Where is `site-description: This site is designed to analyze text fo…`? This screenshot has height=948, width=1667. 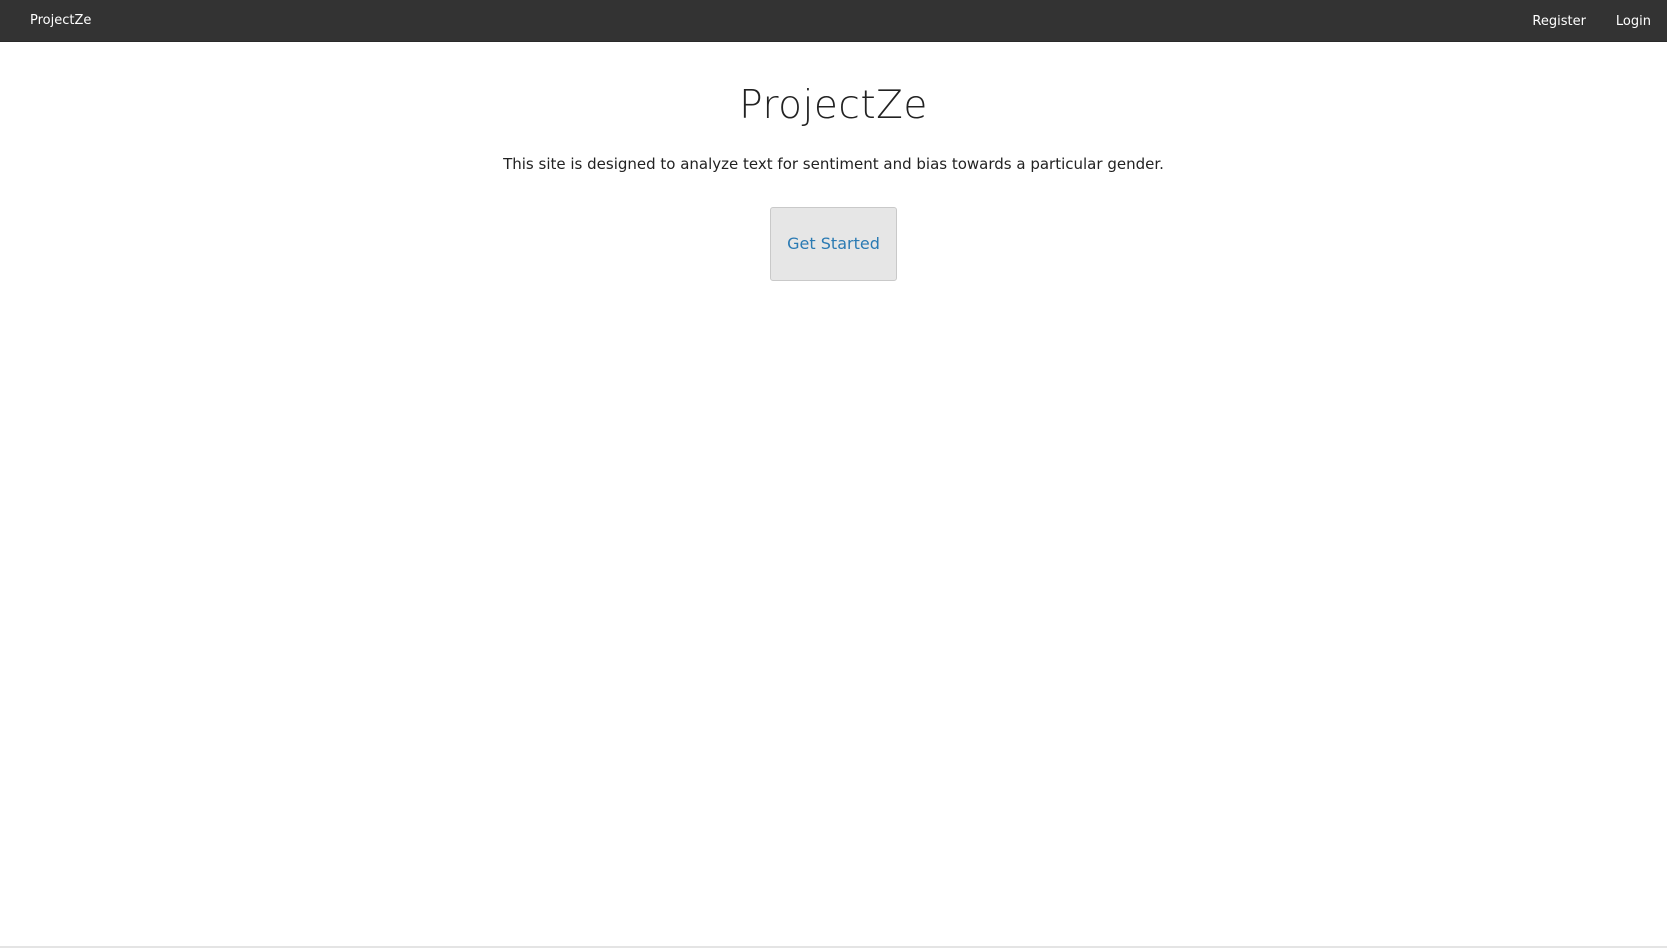 site-description: This site is designed to analyze text fo… is located at coordinates (833, 164).